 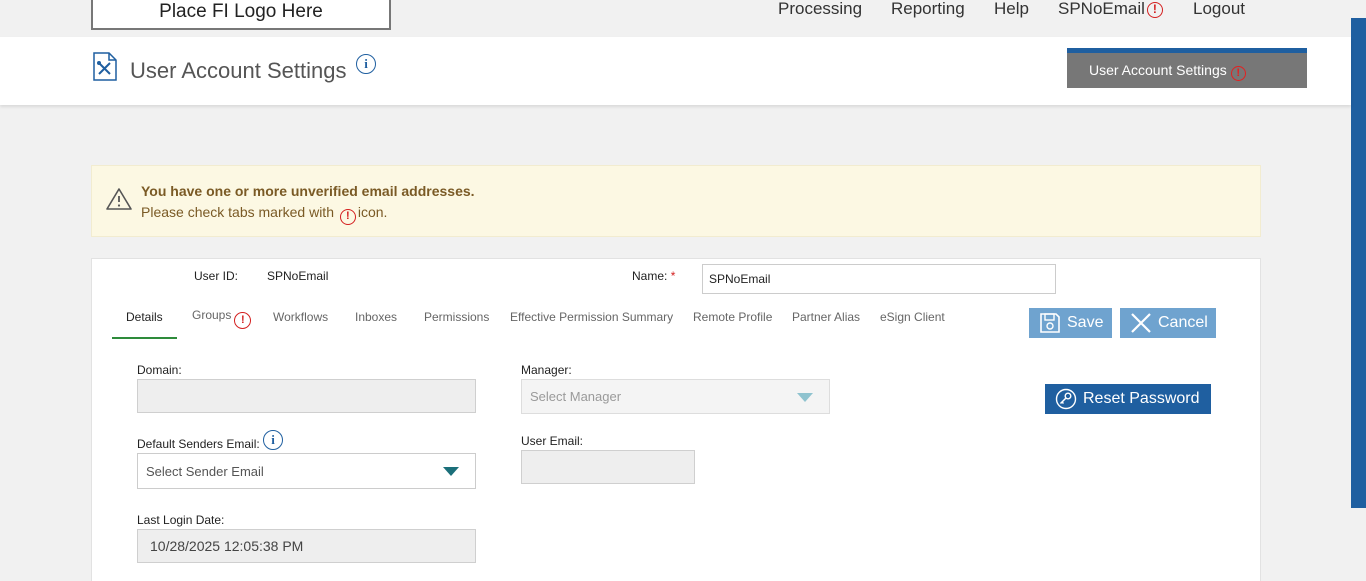 I want to click on name-input, so click(x=879, y=279).